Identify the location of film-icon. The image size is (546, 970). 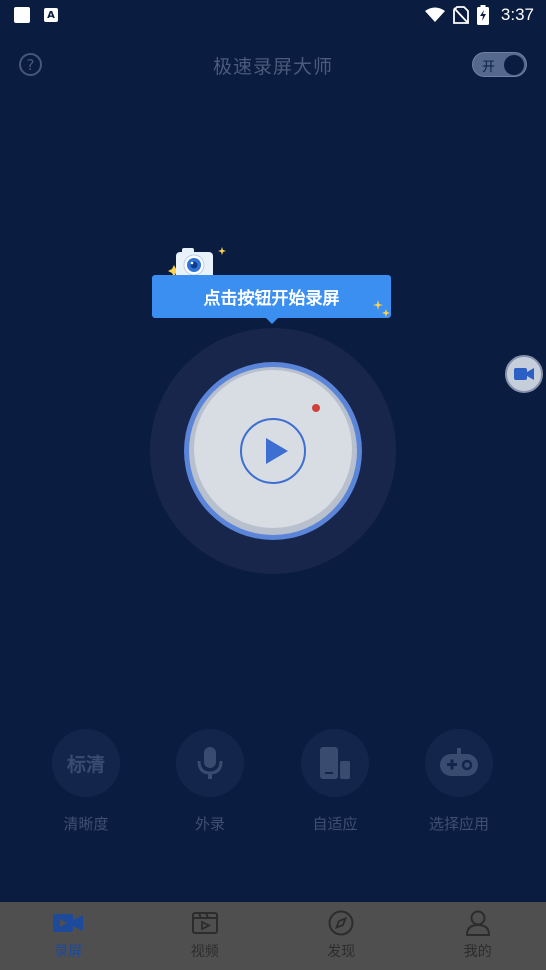
(205, 923).